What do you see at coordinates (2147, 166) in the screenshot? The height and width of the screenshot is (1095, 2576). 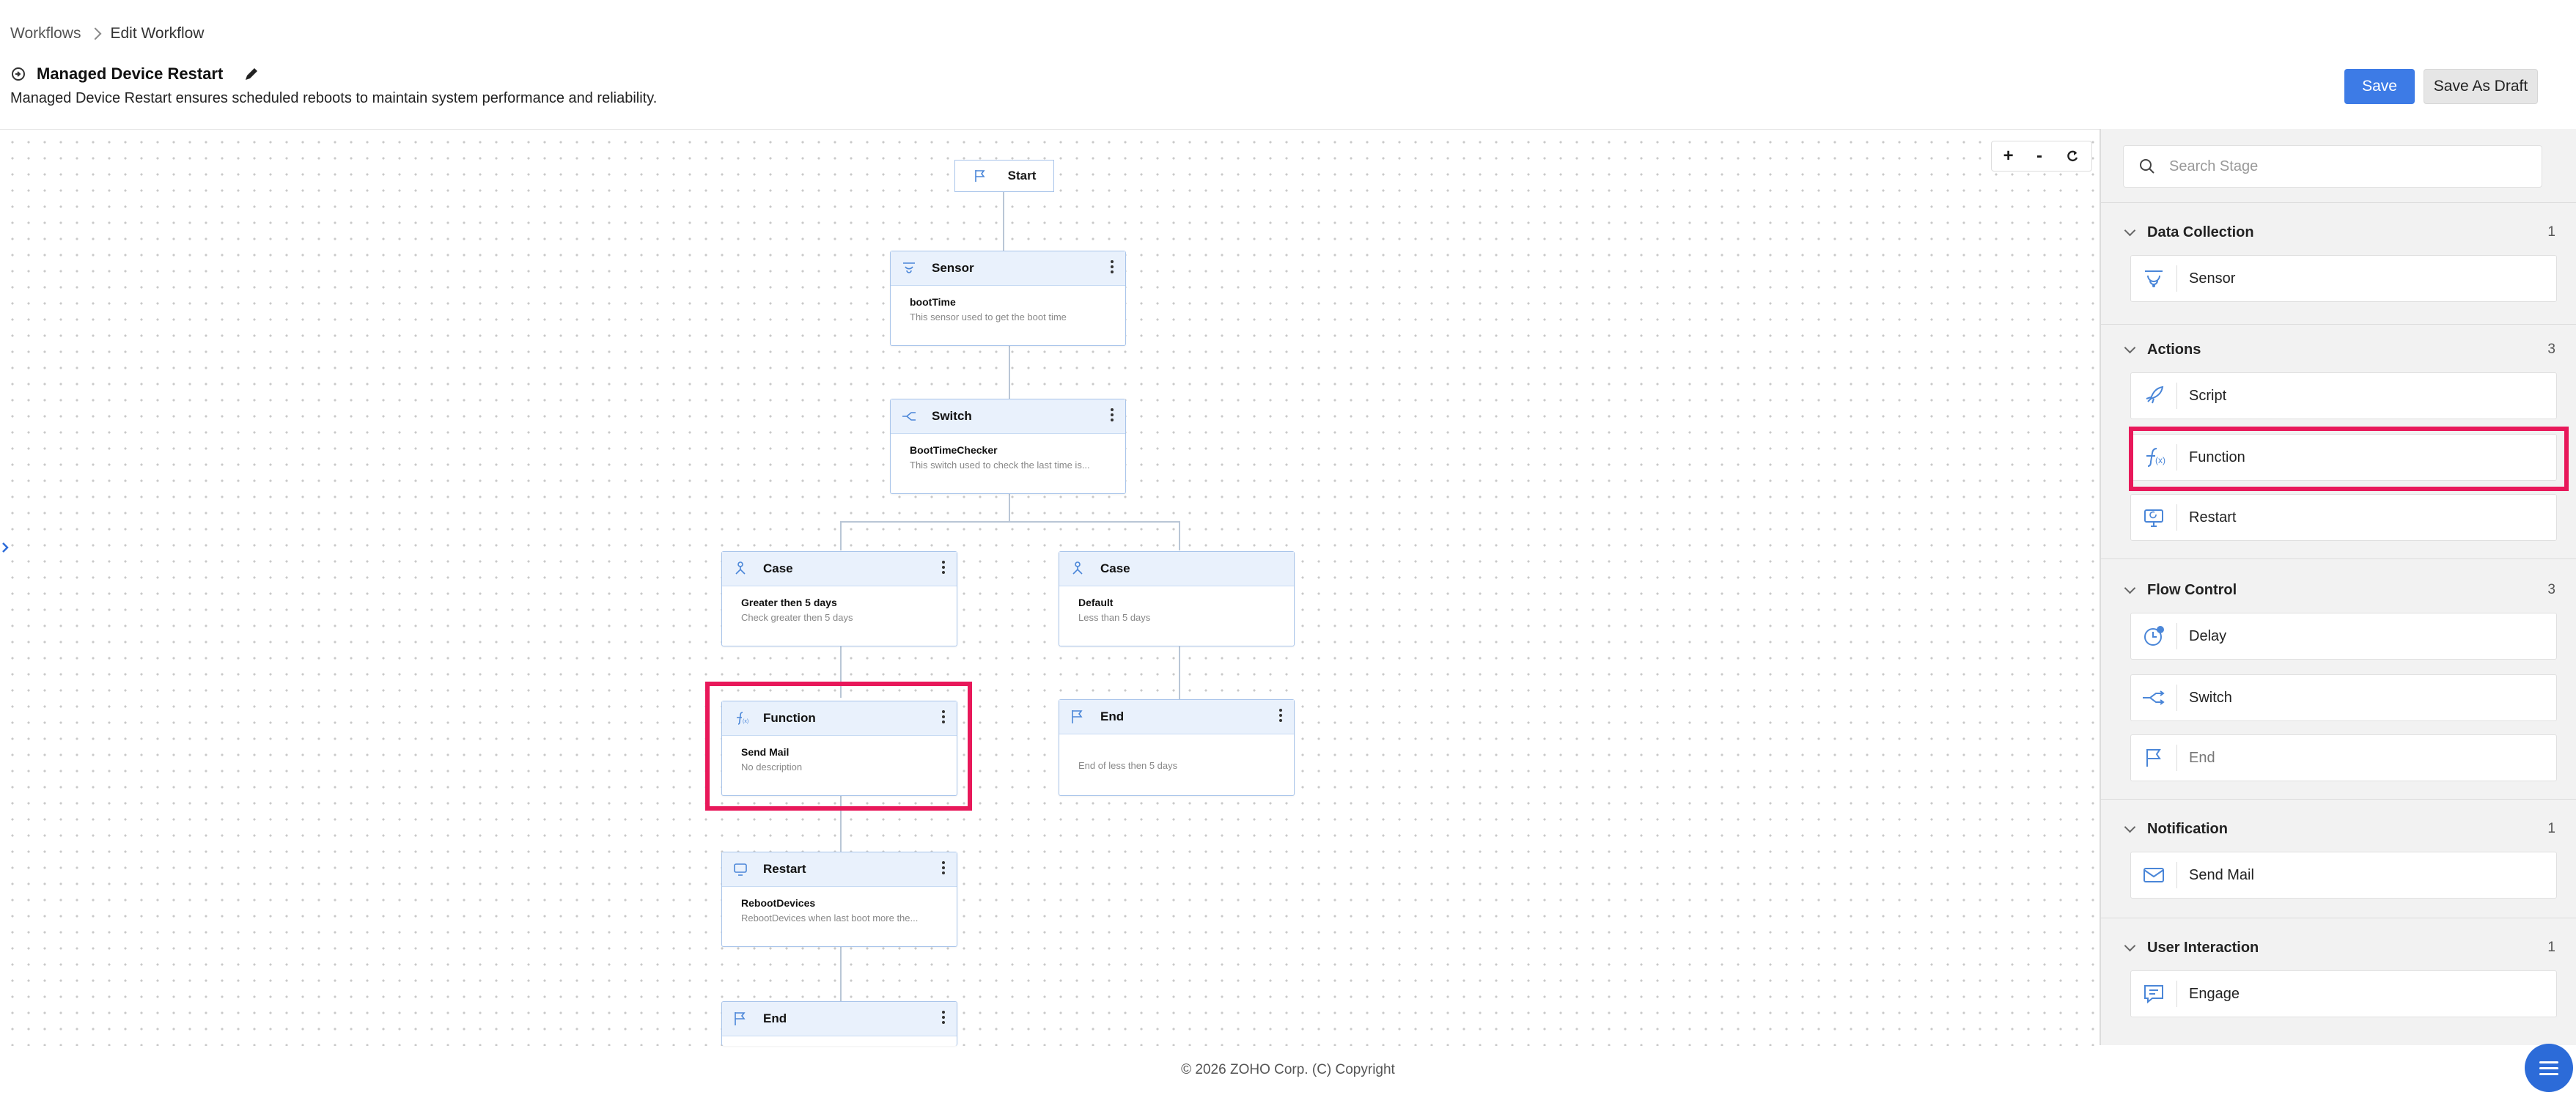 I see `search-icon` at bounding box center [2147, 166].